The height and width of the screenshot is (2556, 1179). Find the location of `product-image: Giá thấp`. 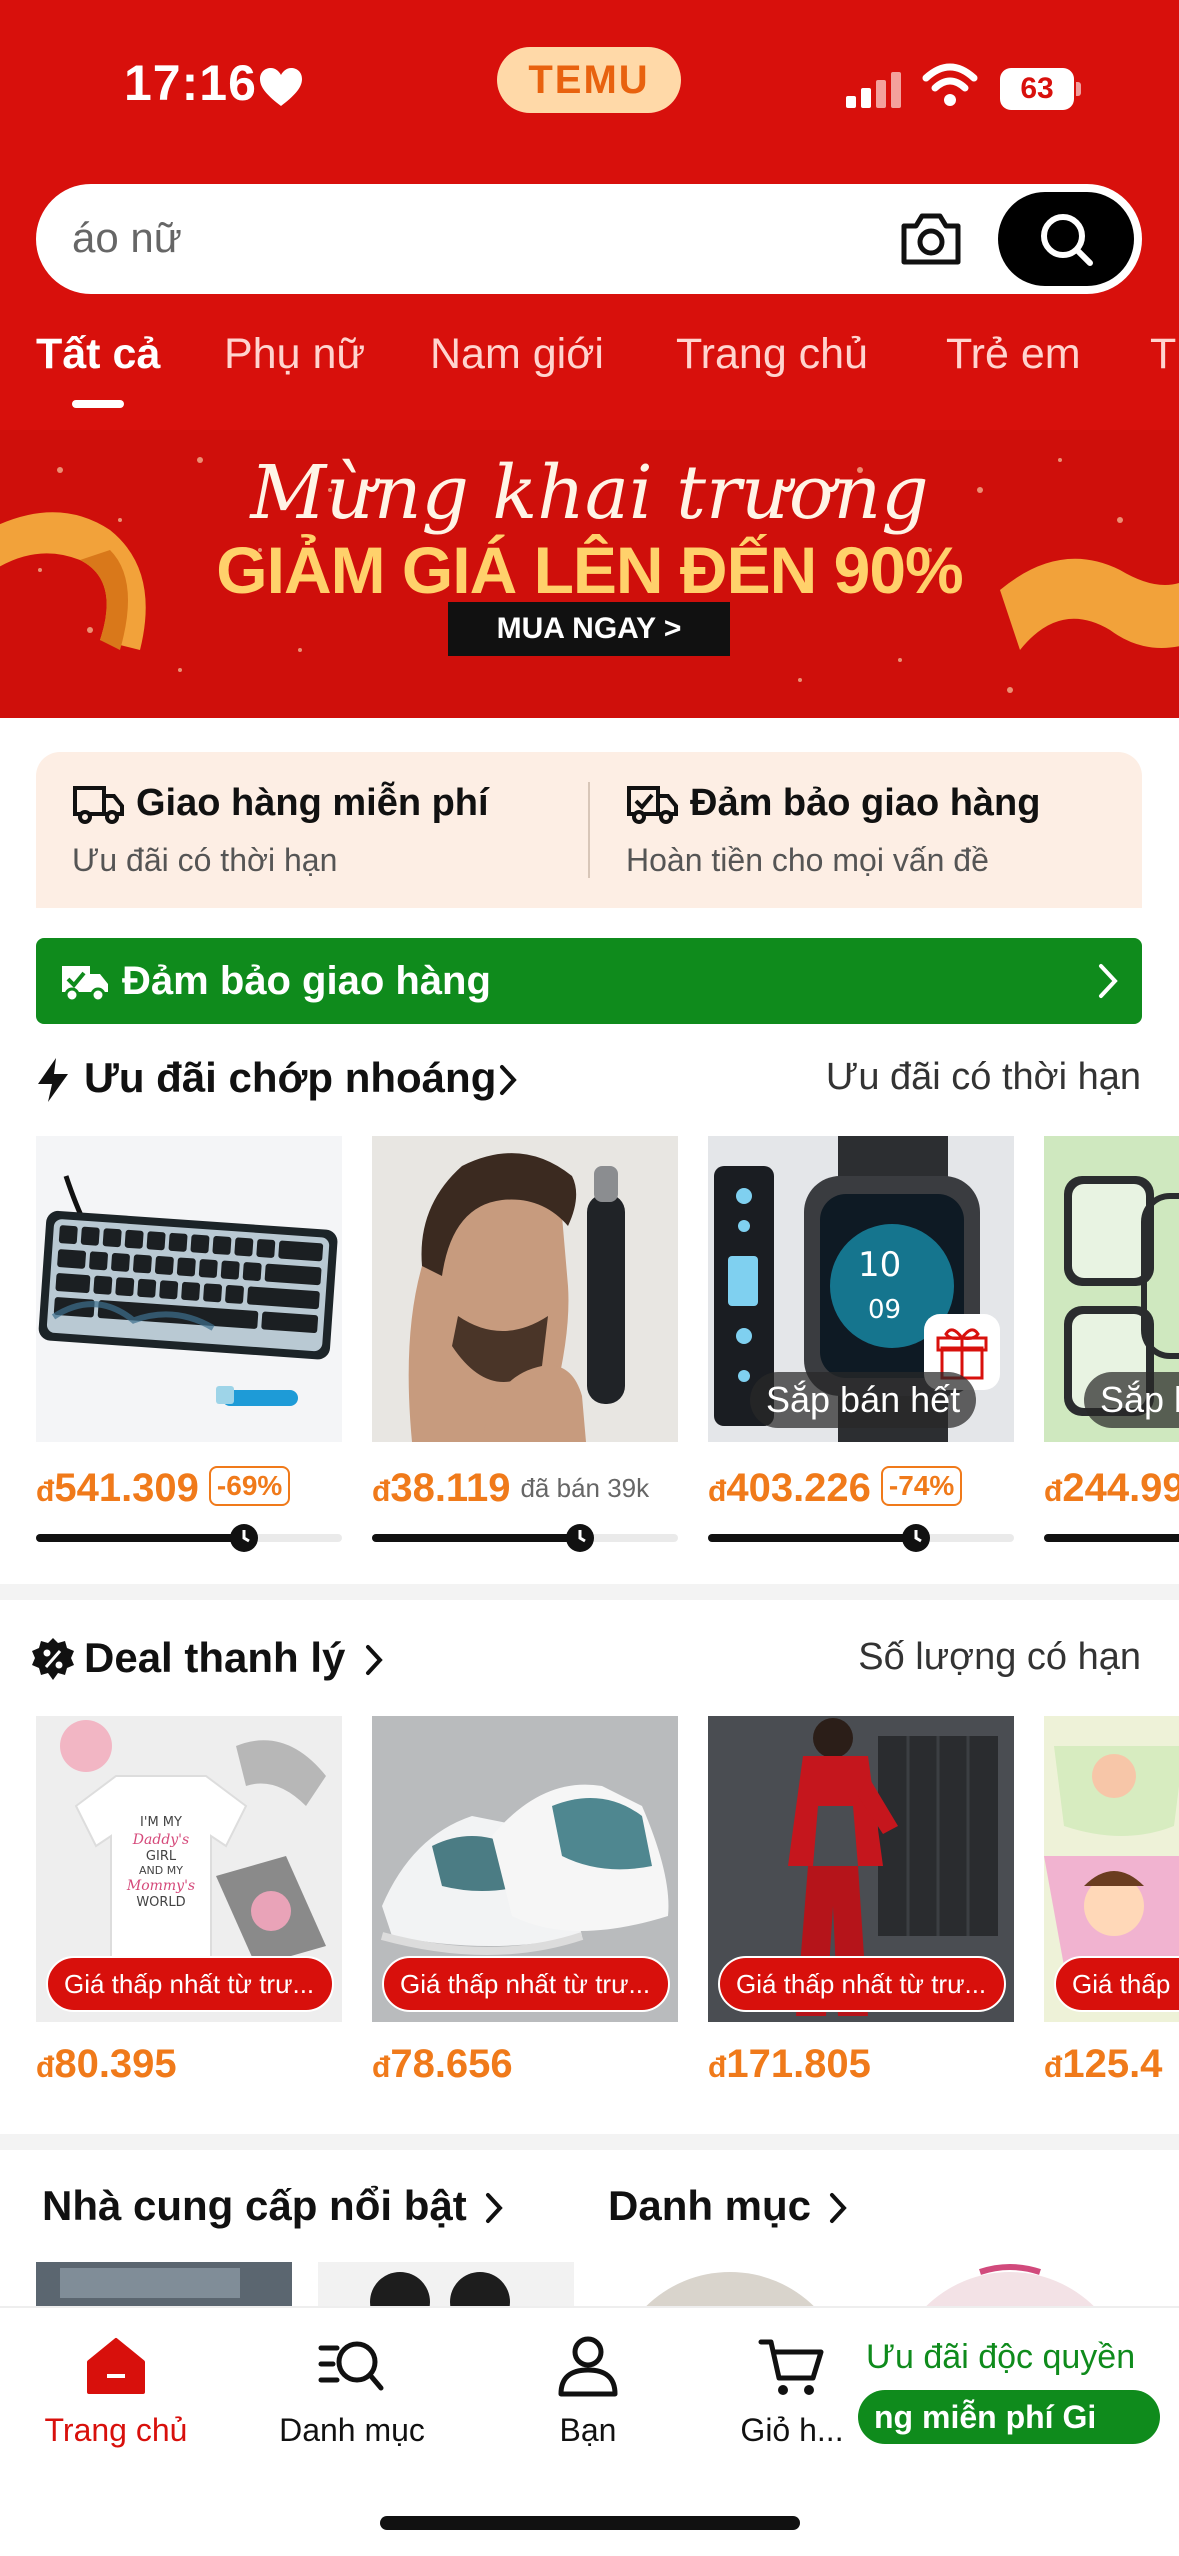

product-image: Giá thấp is located at coordinates (1111, 1869).